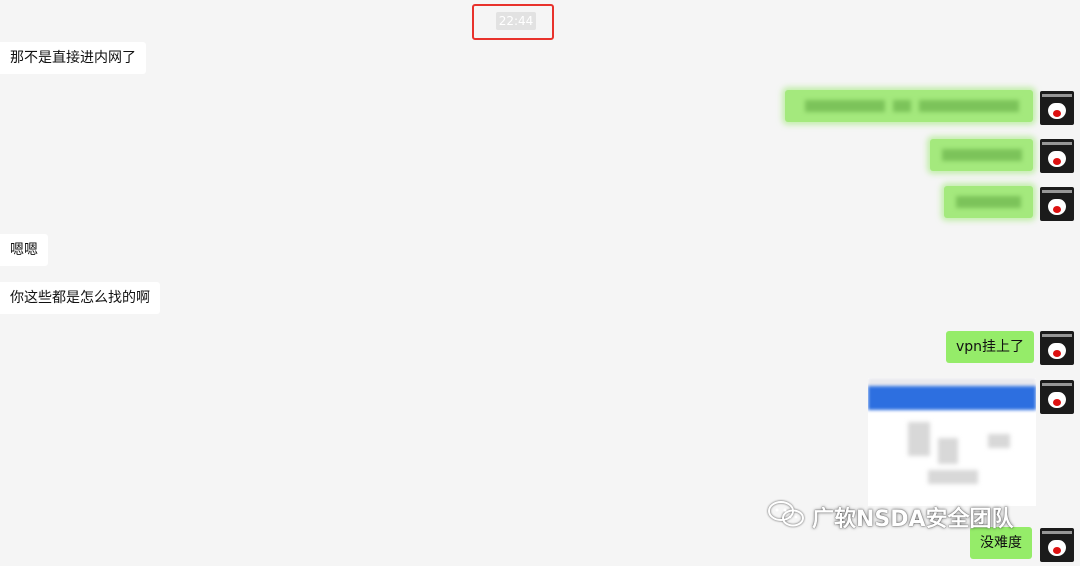 This screenshot has height=566, width=1080. Describe the element at coordinates (913, 519) in the screenshot. I see `watermark-text: 广软NSDA安全团队` at that location.